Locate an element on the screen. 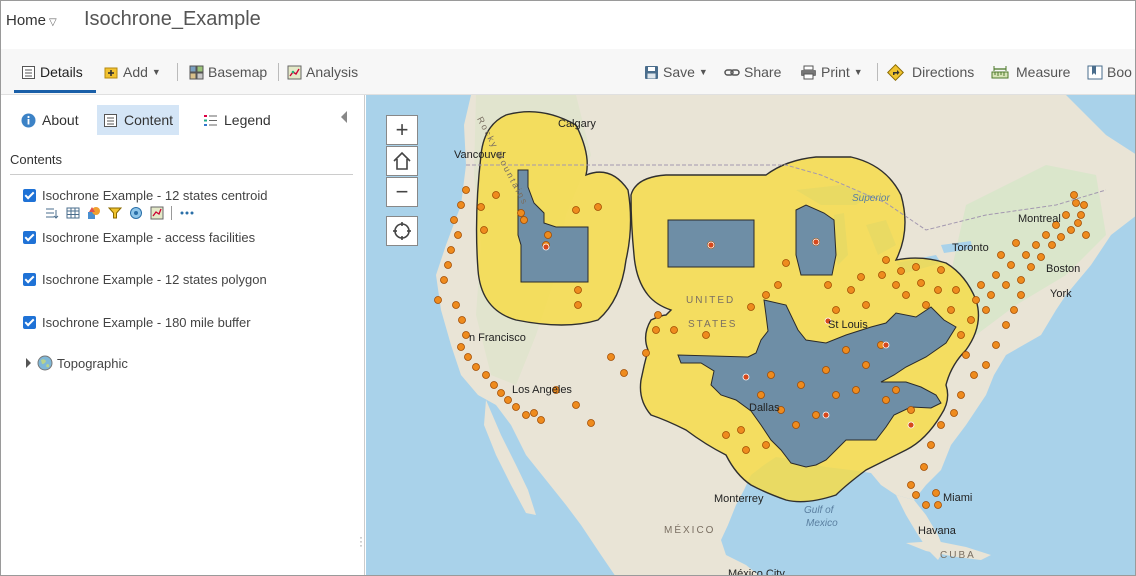 The image size is (1136, 576). details-icon is located at coordinates (28, 72).